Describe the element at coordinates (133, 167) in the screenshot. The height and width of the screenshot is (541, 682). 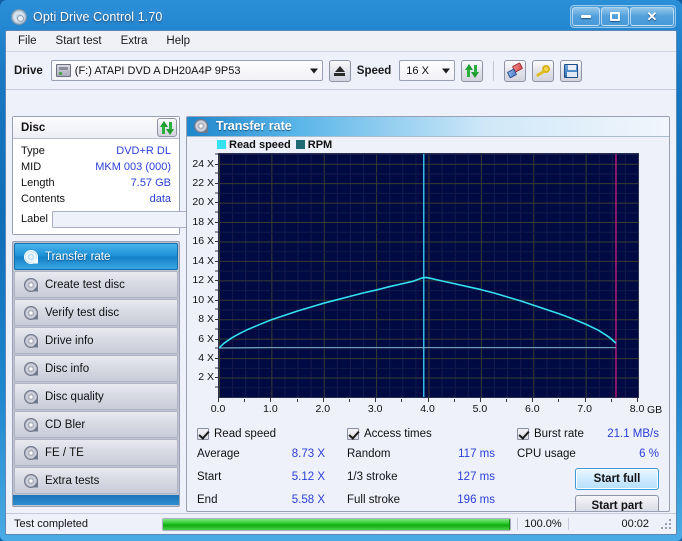
I see `disc-mid-value: MKM 003 (000)` at that location.